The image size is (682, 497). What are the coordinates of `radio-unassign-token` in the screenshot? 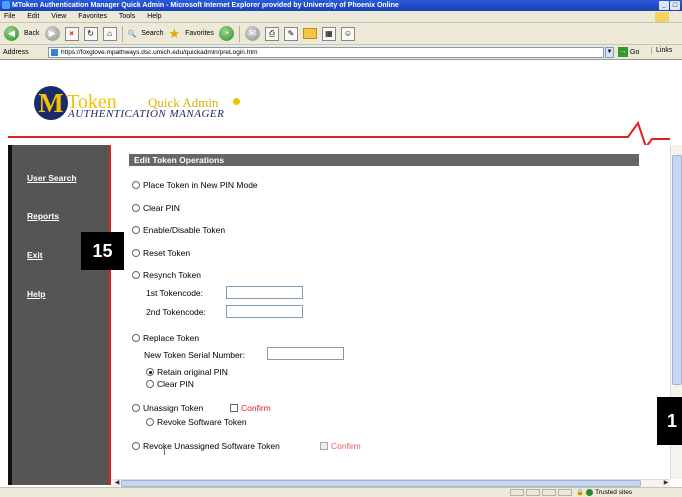 It's located at (136, 408).